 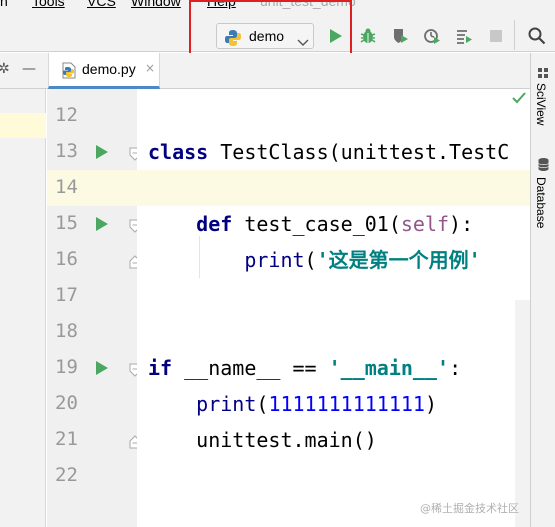 I want to click on sciview-label: SciView, so click(x=541, y=104).